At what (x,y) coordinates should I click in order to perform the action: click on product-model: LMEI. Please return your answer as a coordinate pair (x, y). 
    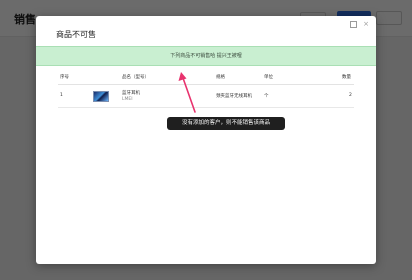
    Looking at the image, I should click on (127, 99).